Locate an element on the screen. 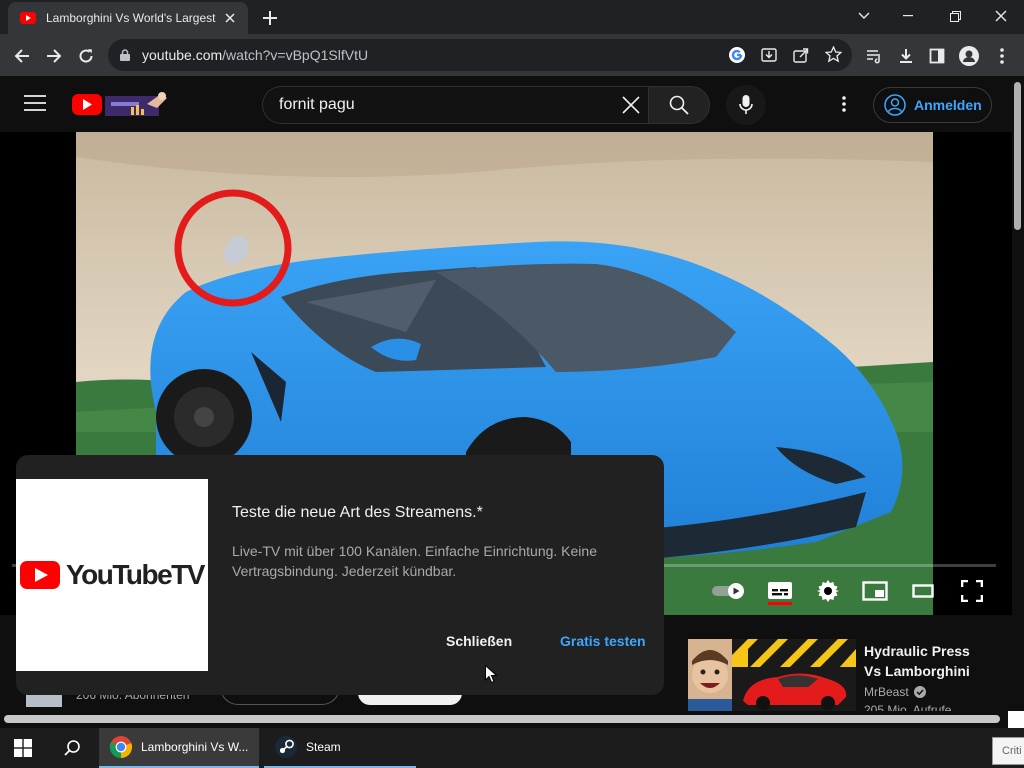  promo-heading: Teste die neue Art des Streamens.* is located at coordinates (357, 512).